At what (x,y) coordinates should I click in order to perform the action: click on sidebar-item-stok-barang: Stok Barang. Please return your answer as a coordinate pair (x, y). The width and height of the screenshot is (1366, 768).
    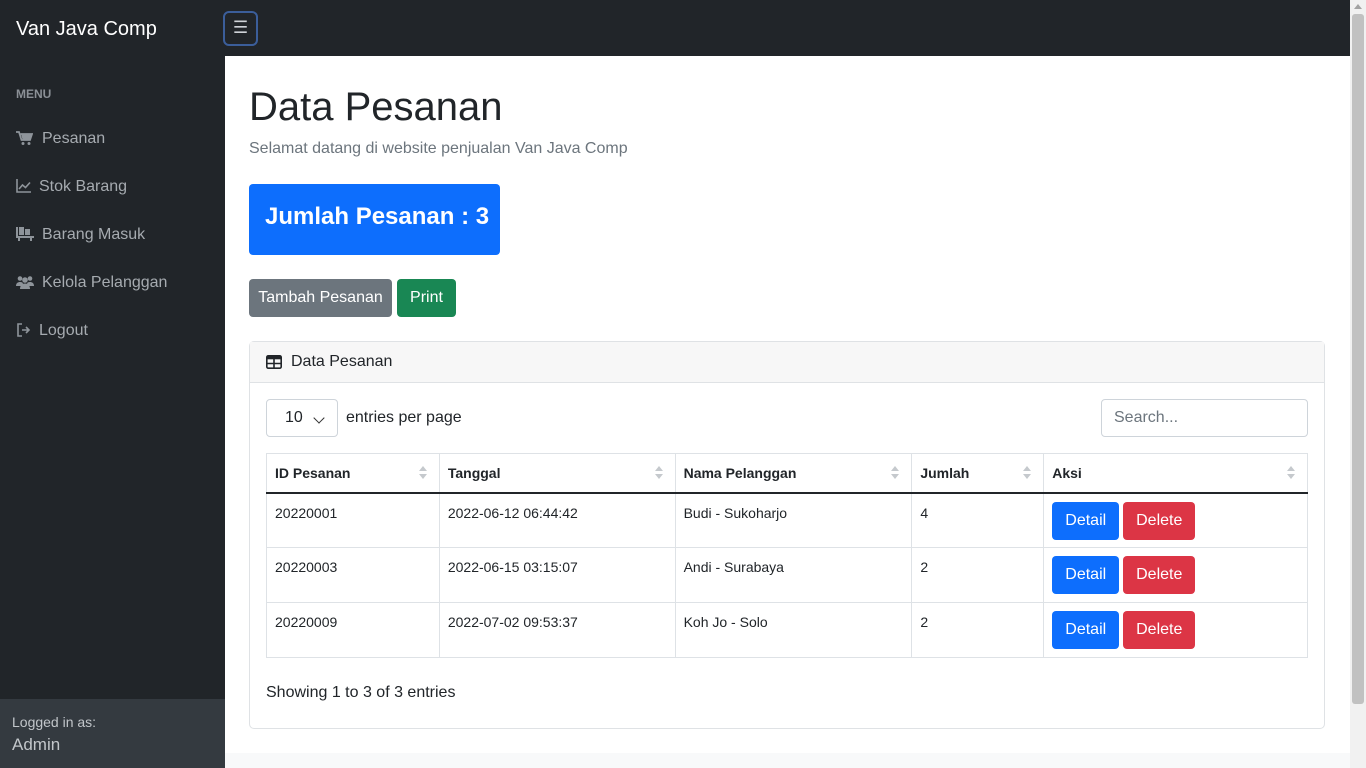
    Looking at the image, I should click on (71, 187).